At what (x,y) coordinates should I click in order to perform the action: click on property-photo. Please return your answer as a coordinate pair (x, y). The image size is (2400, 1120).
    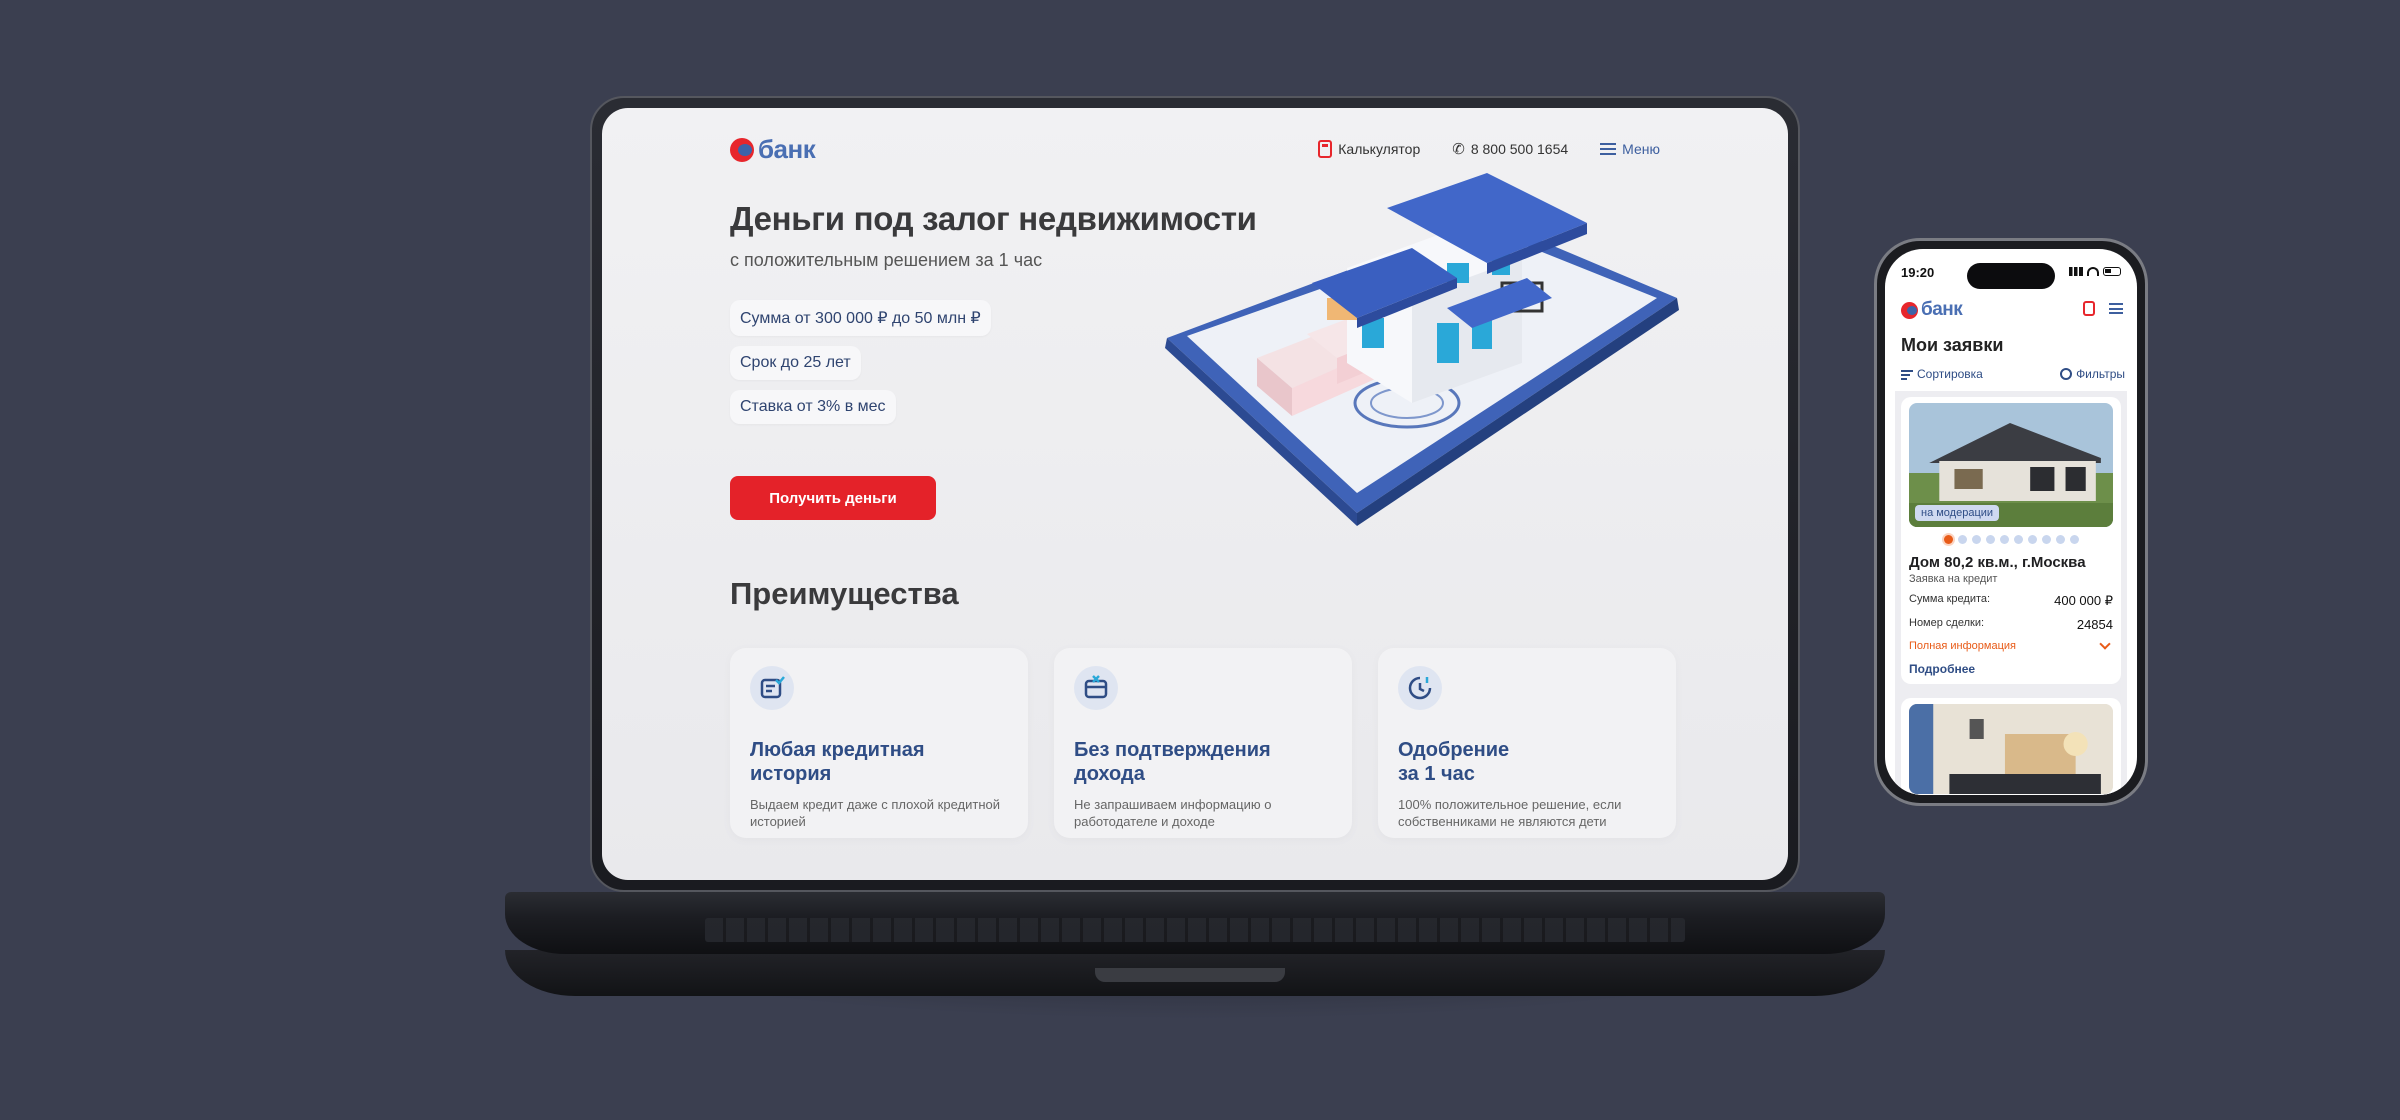
    Looking at the image, I should click on (2011, 749).